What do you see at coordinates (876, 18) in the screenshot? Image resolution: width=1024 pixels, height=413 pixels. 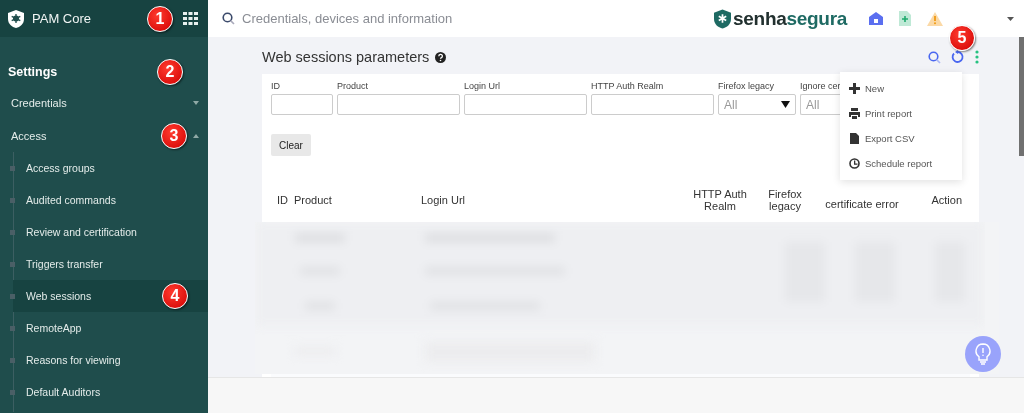 I see `home-icon` at bounding box center [876, 18].